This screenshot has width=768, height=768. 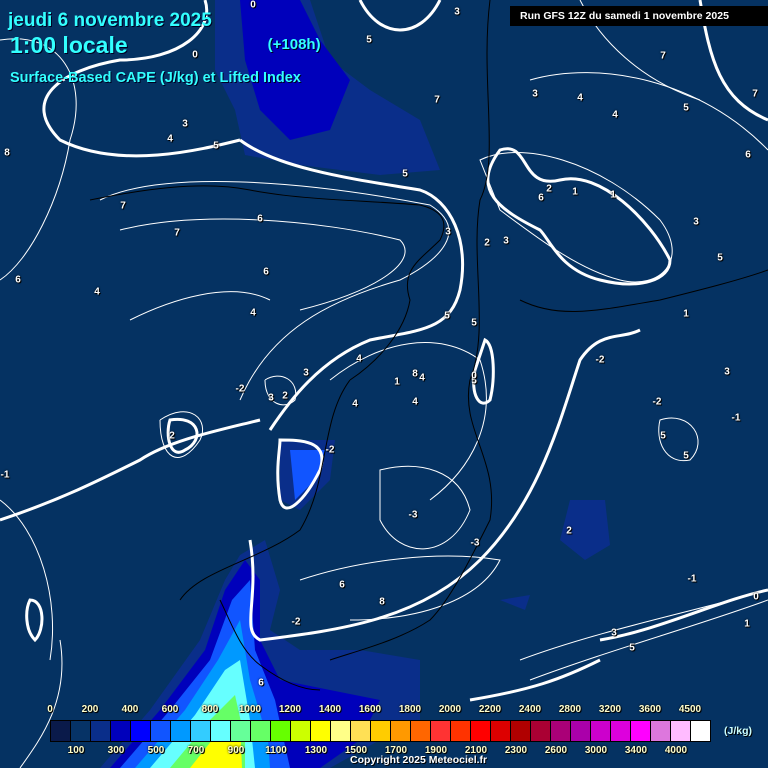 I want to click on legend-tick: 3600, so click(x=650, y=709).